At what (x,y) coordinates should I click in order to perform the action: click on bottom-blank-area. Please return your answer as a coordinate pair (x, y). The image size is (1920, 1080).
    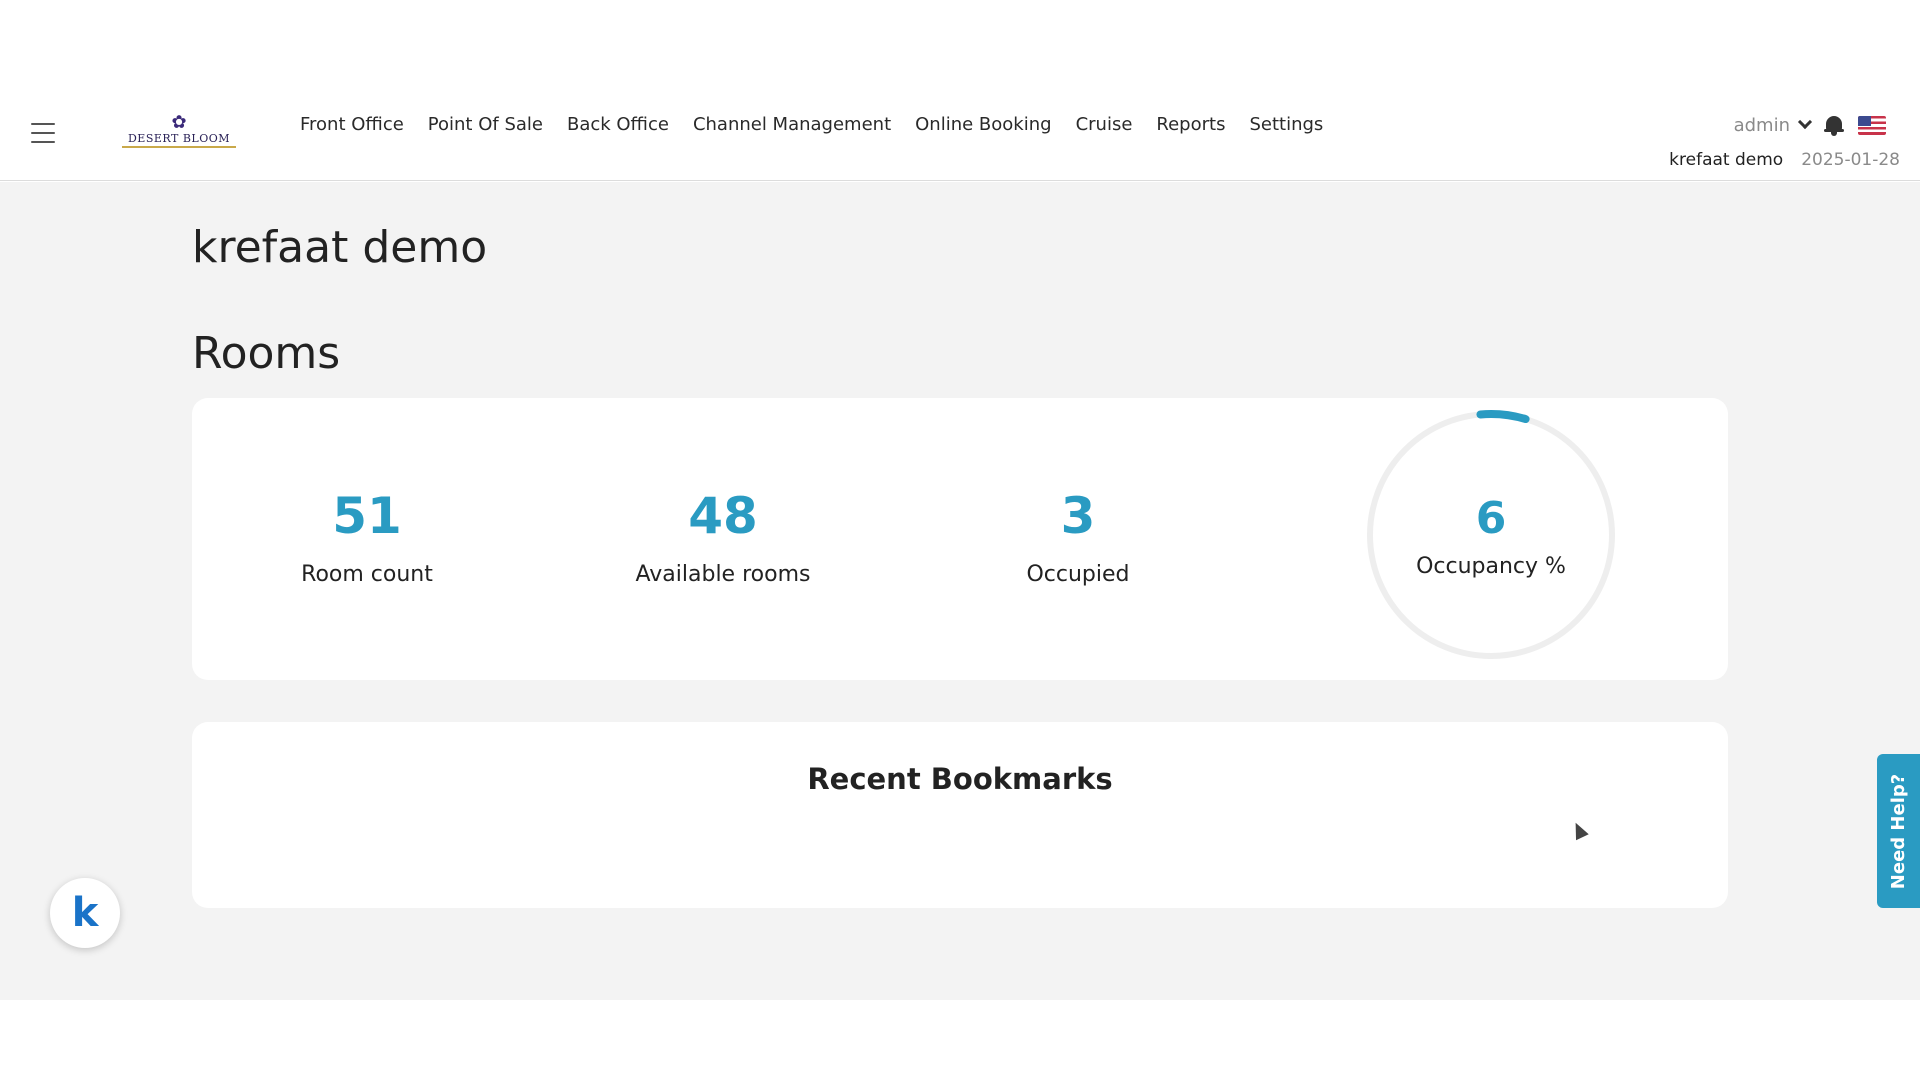
    Looking at the image, I should click on (960, 1040).